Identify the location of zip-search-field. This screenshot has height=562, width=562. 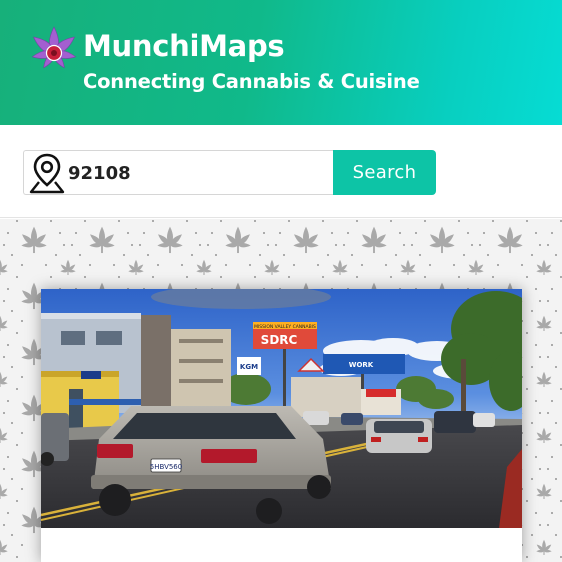
(178, 172).